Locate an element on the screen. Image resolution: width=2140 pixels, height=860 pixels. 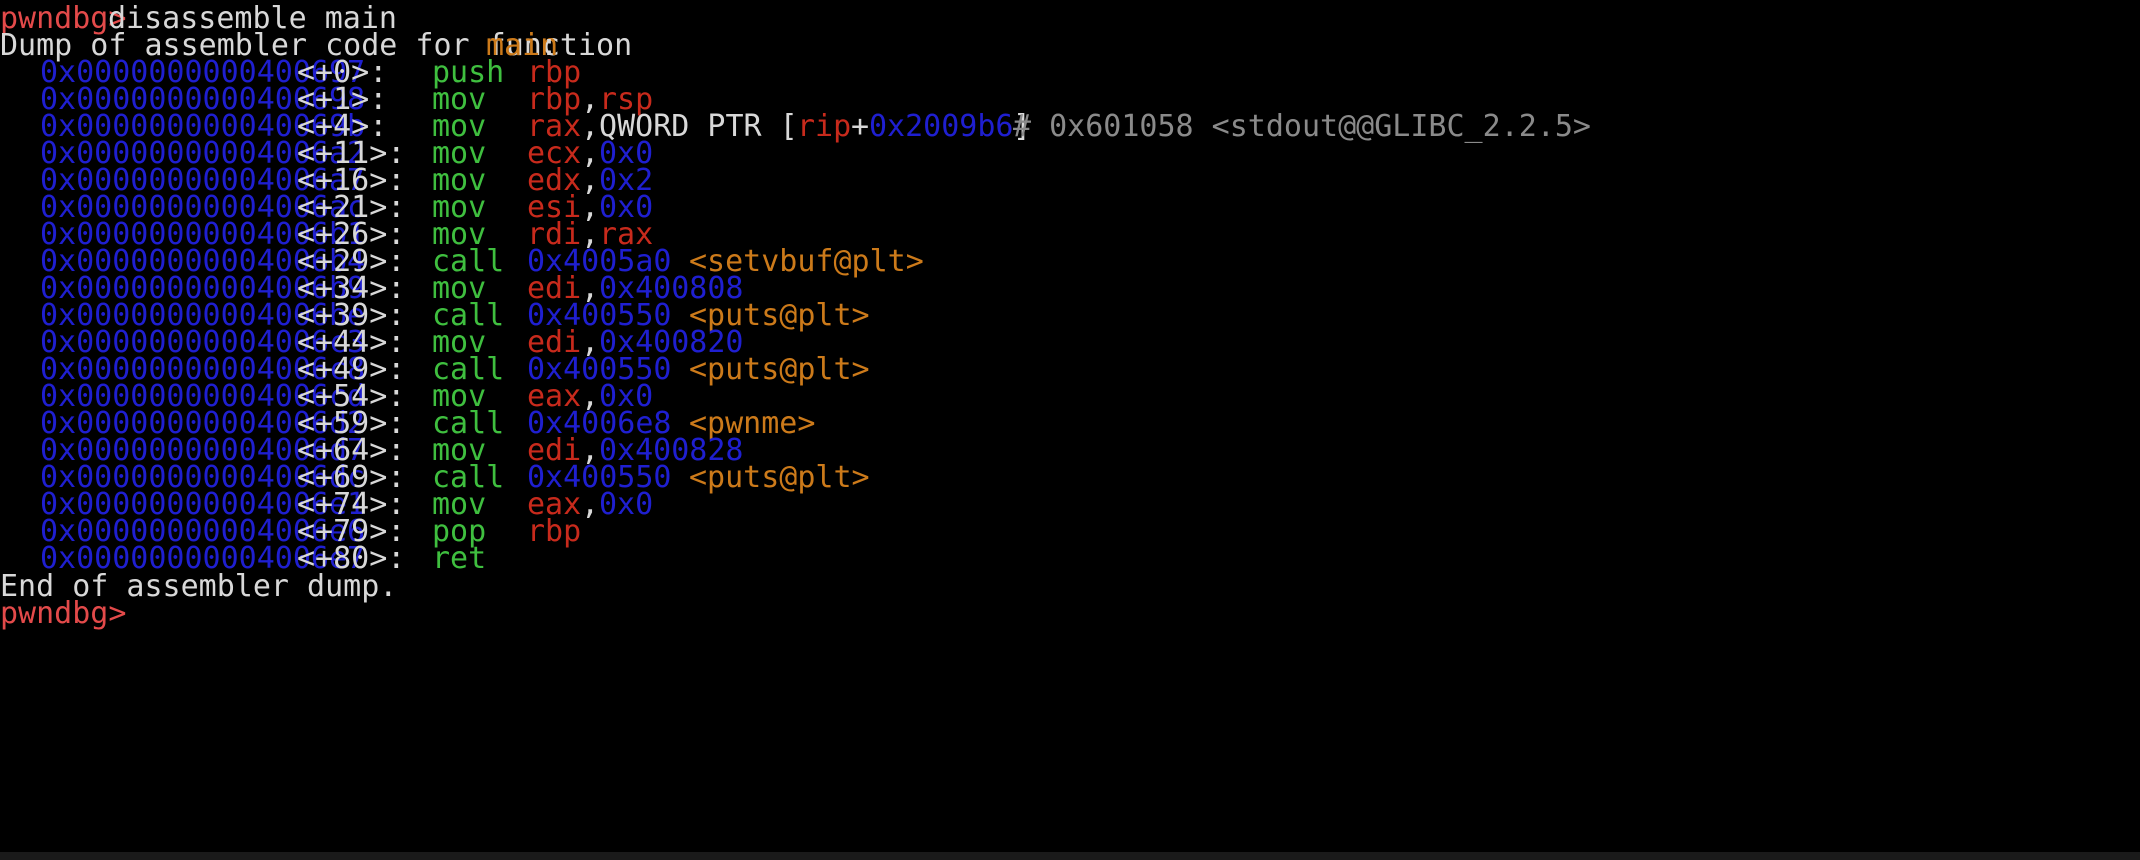
operand-imm: 0x2009b6 is located at coordinates (941, 126).